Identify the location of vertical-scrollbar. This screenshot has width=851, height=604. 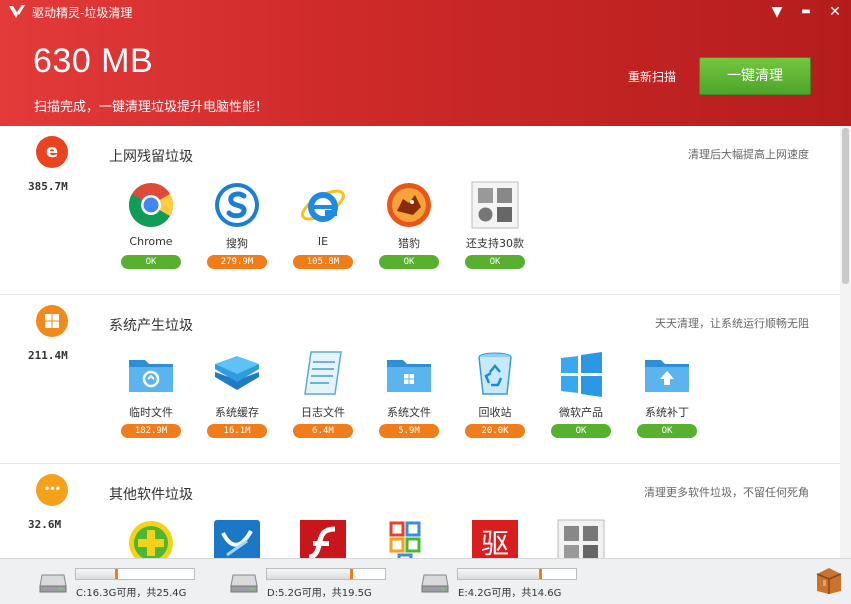
(845, 342).